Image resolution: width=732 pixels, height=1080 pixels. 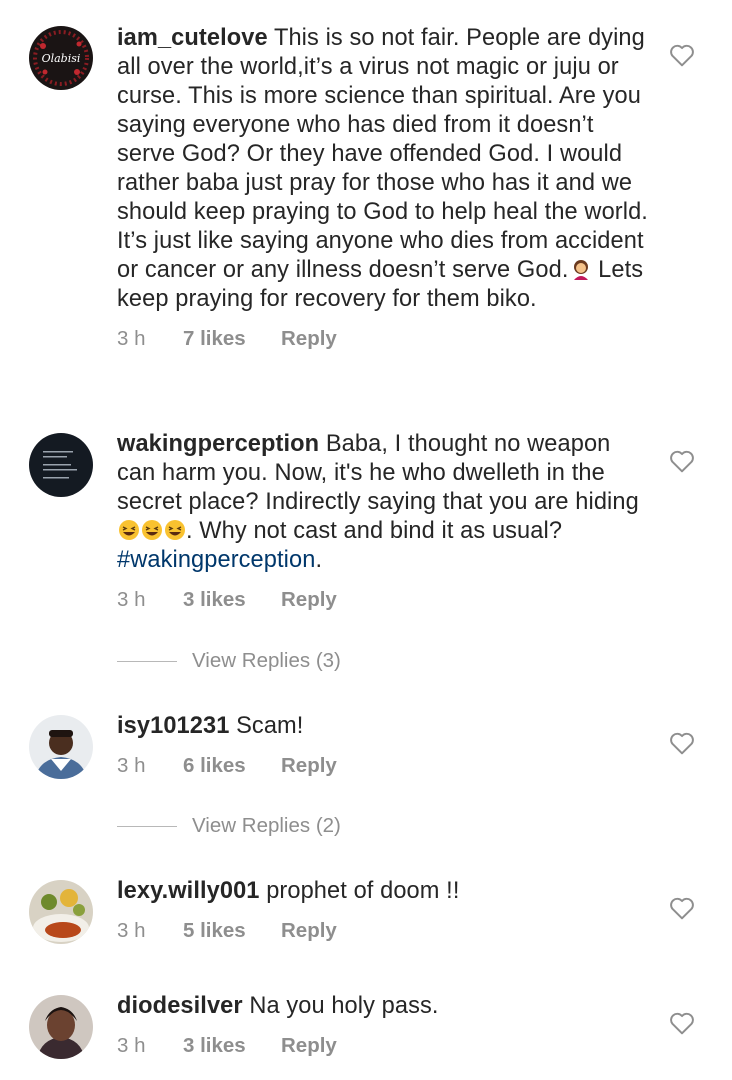 I want to click on comment-text-suffix: ., so click(x=319, y=560).